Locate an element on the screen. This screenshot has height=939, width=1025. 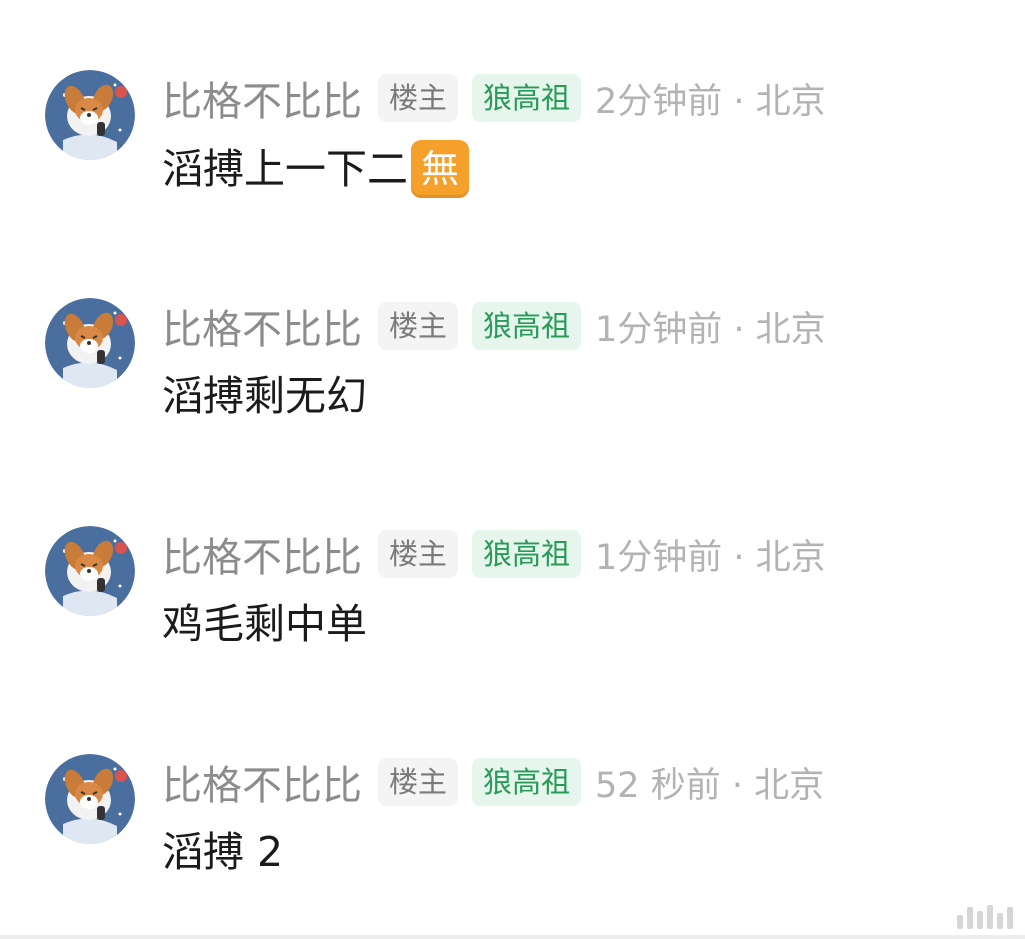
watermark-logo is located at coordinates (985, 917).